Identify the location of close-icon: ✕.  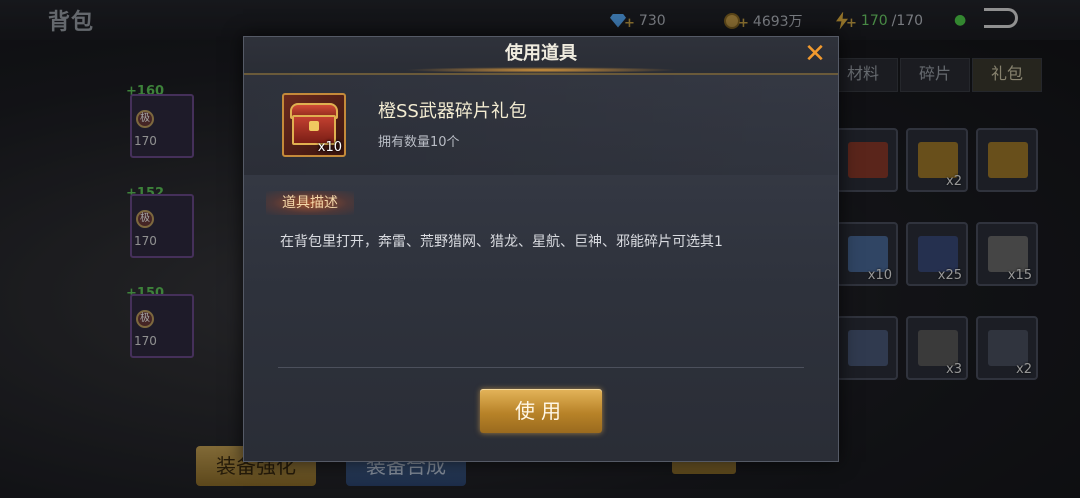
(815, 54).